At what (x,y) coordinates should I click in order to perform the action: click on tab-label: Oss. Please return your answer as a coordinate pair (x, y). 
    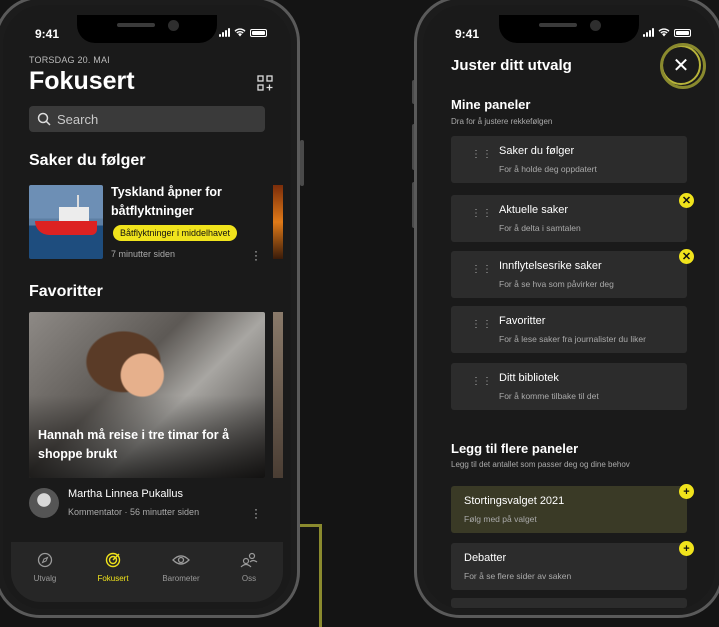
    Looking at the image, I should click on (249, 578).